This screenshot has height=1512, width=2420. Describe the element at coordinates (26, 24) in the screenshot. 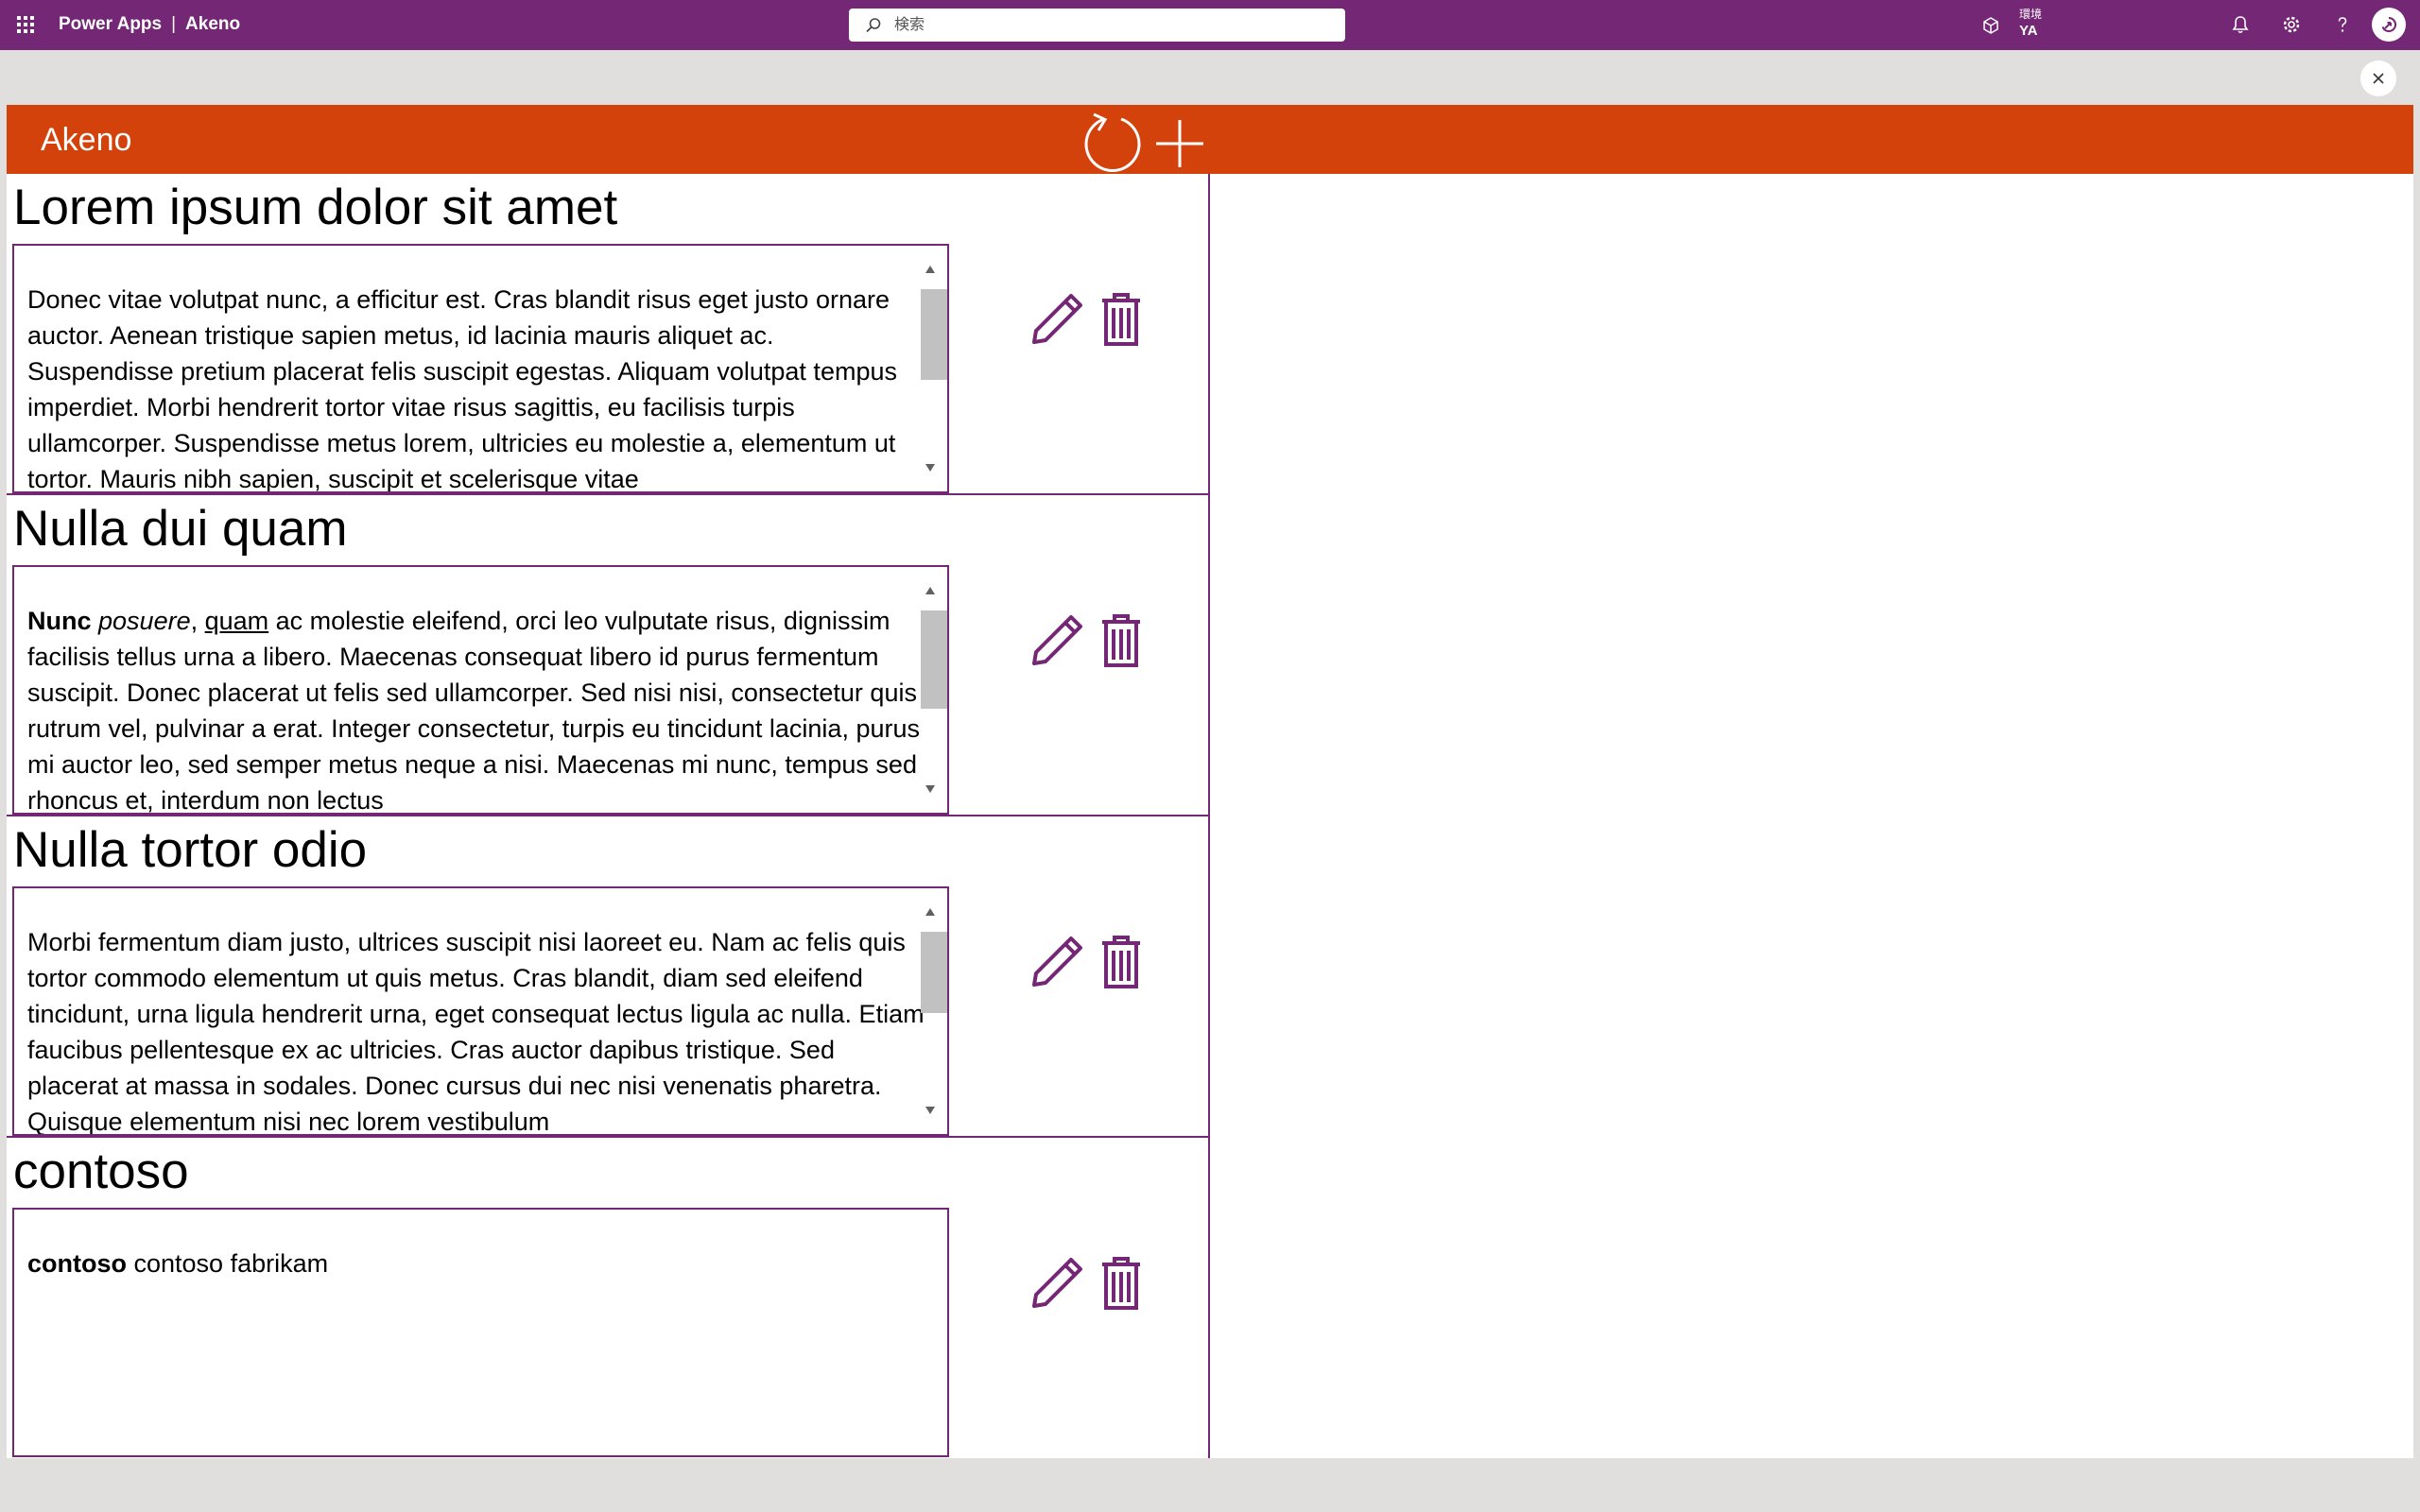

I see `waffle-icon` at that location.